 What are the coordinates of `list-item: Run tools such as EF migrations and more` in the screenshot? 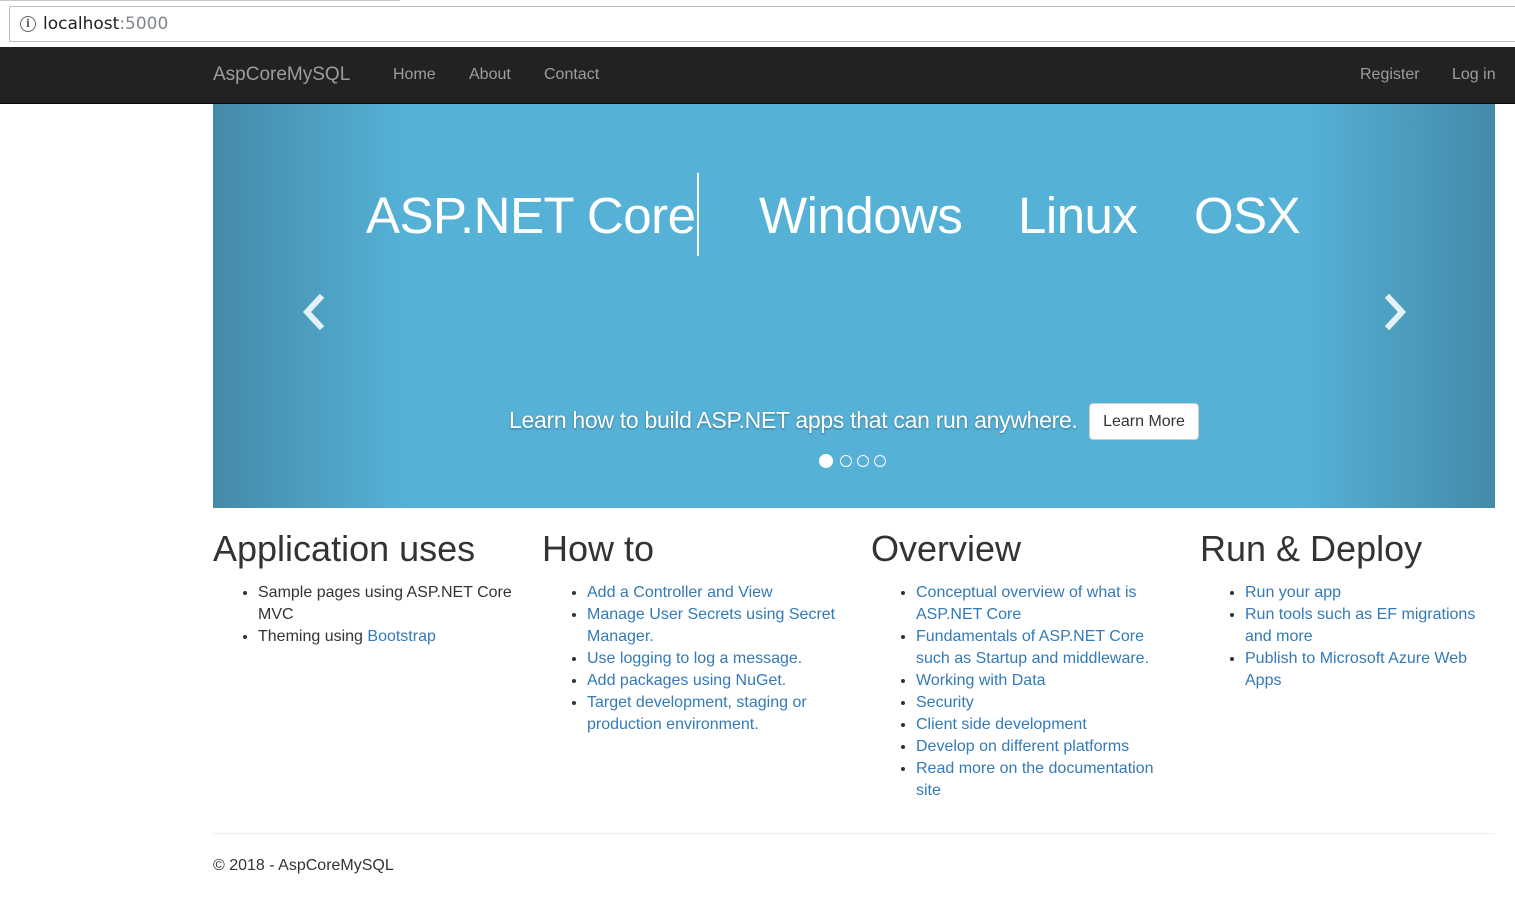 It's located at (1372, 626).